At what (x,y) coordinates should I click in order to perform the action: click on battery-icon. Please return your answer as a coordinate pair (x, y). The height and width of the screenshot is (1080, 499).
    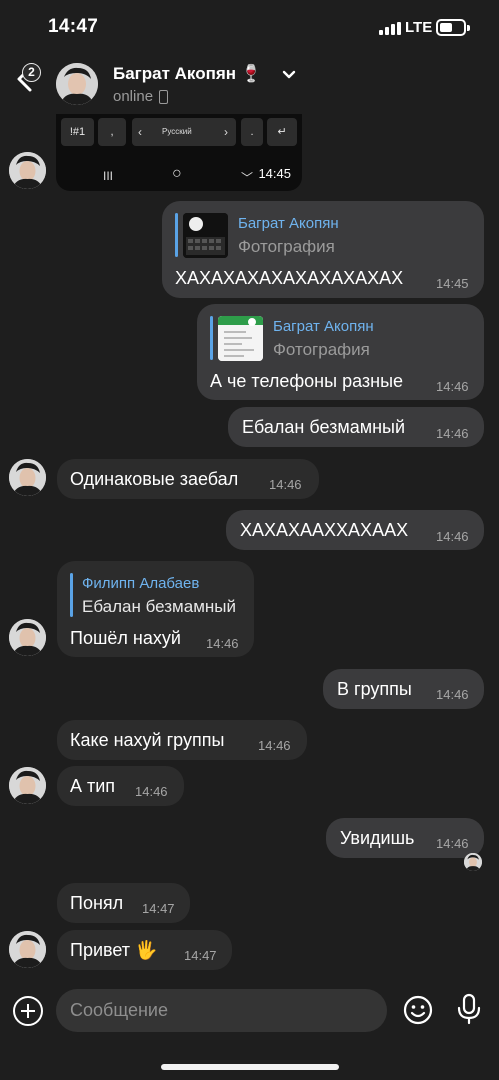
    Looking at the image, I should click on (453, 27).